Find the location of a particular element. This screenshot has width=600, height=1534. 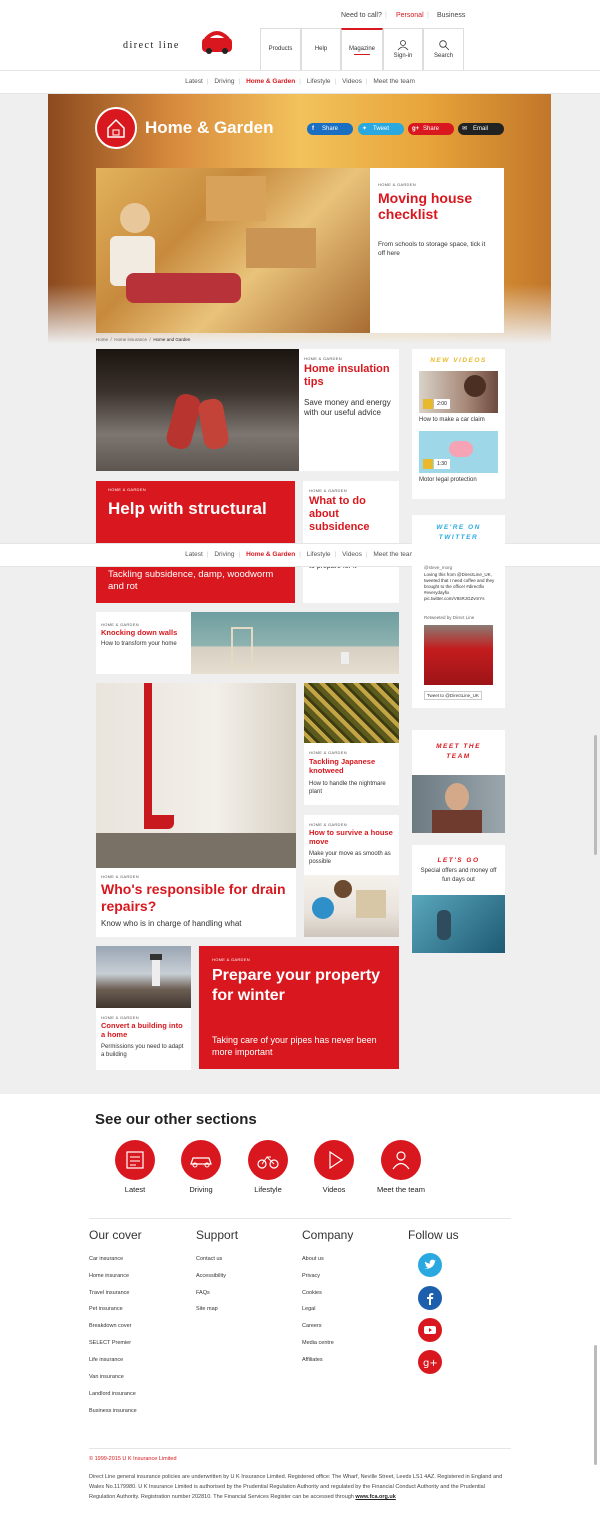

housemove-title: How to survive a house move is located at coordinates (352, 837).